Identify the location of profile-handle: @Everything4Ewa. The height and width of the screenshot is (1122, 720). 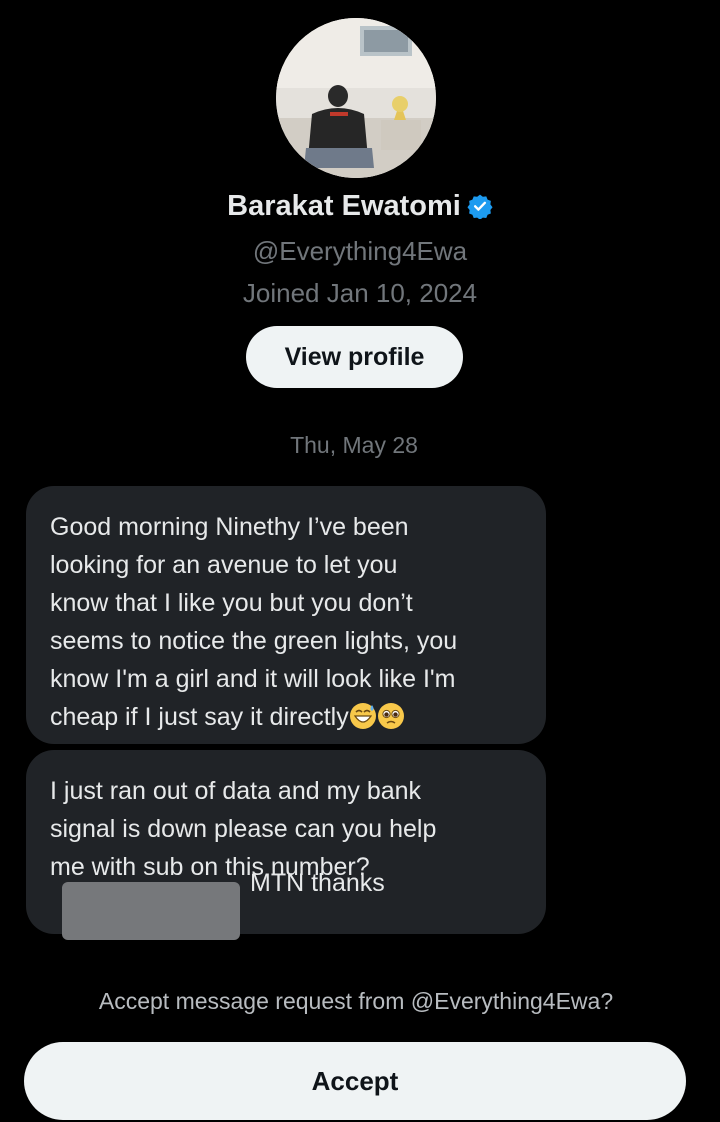
(360, 251).